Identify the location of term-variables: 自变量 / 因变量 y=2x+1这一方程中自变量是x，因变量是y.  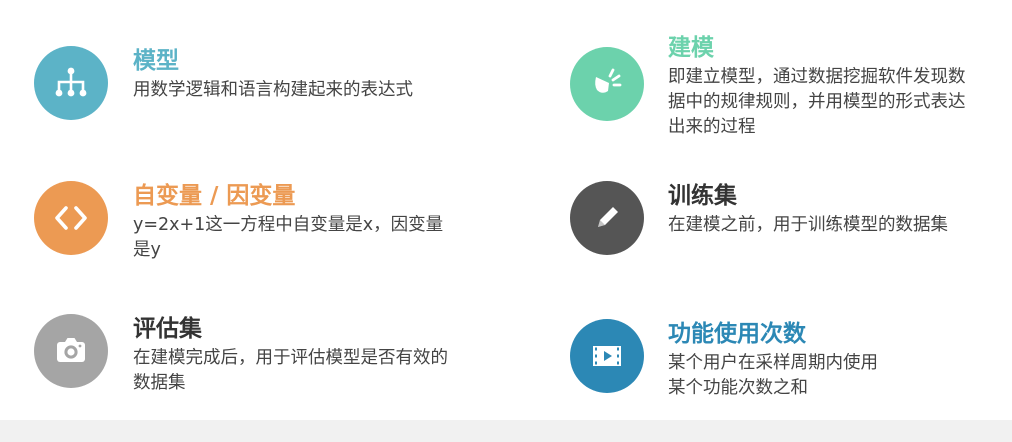
(244, 236).